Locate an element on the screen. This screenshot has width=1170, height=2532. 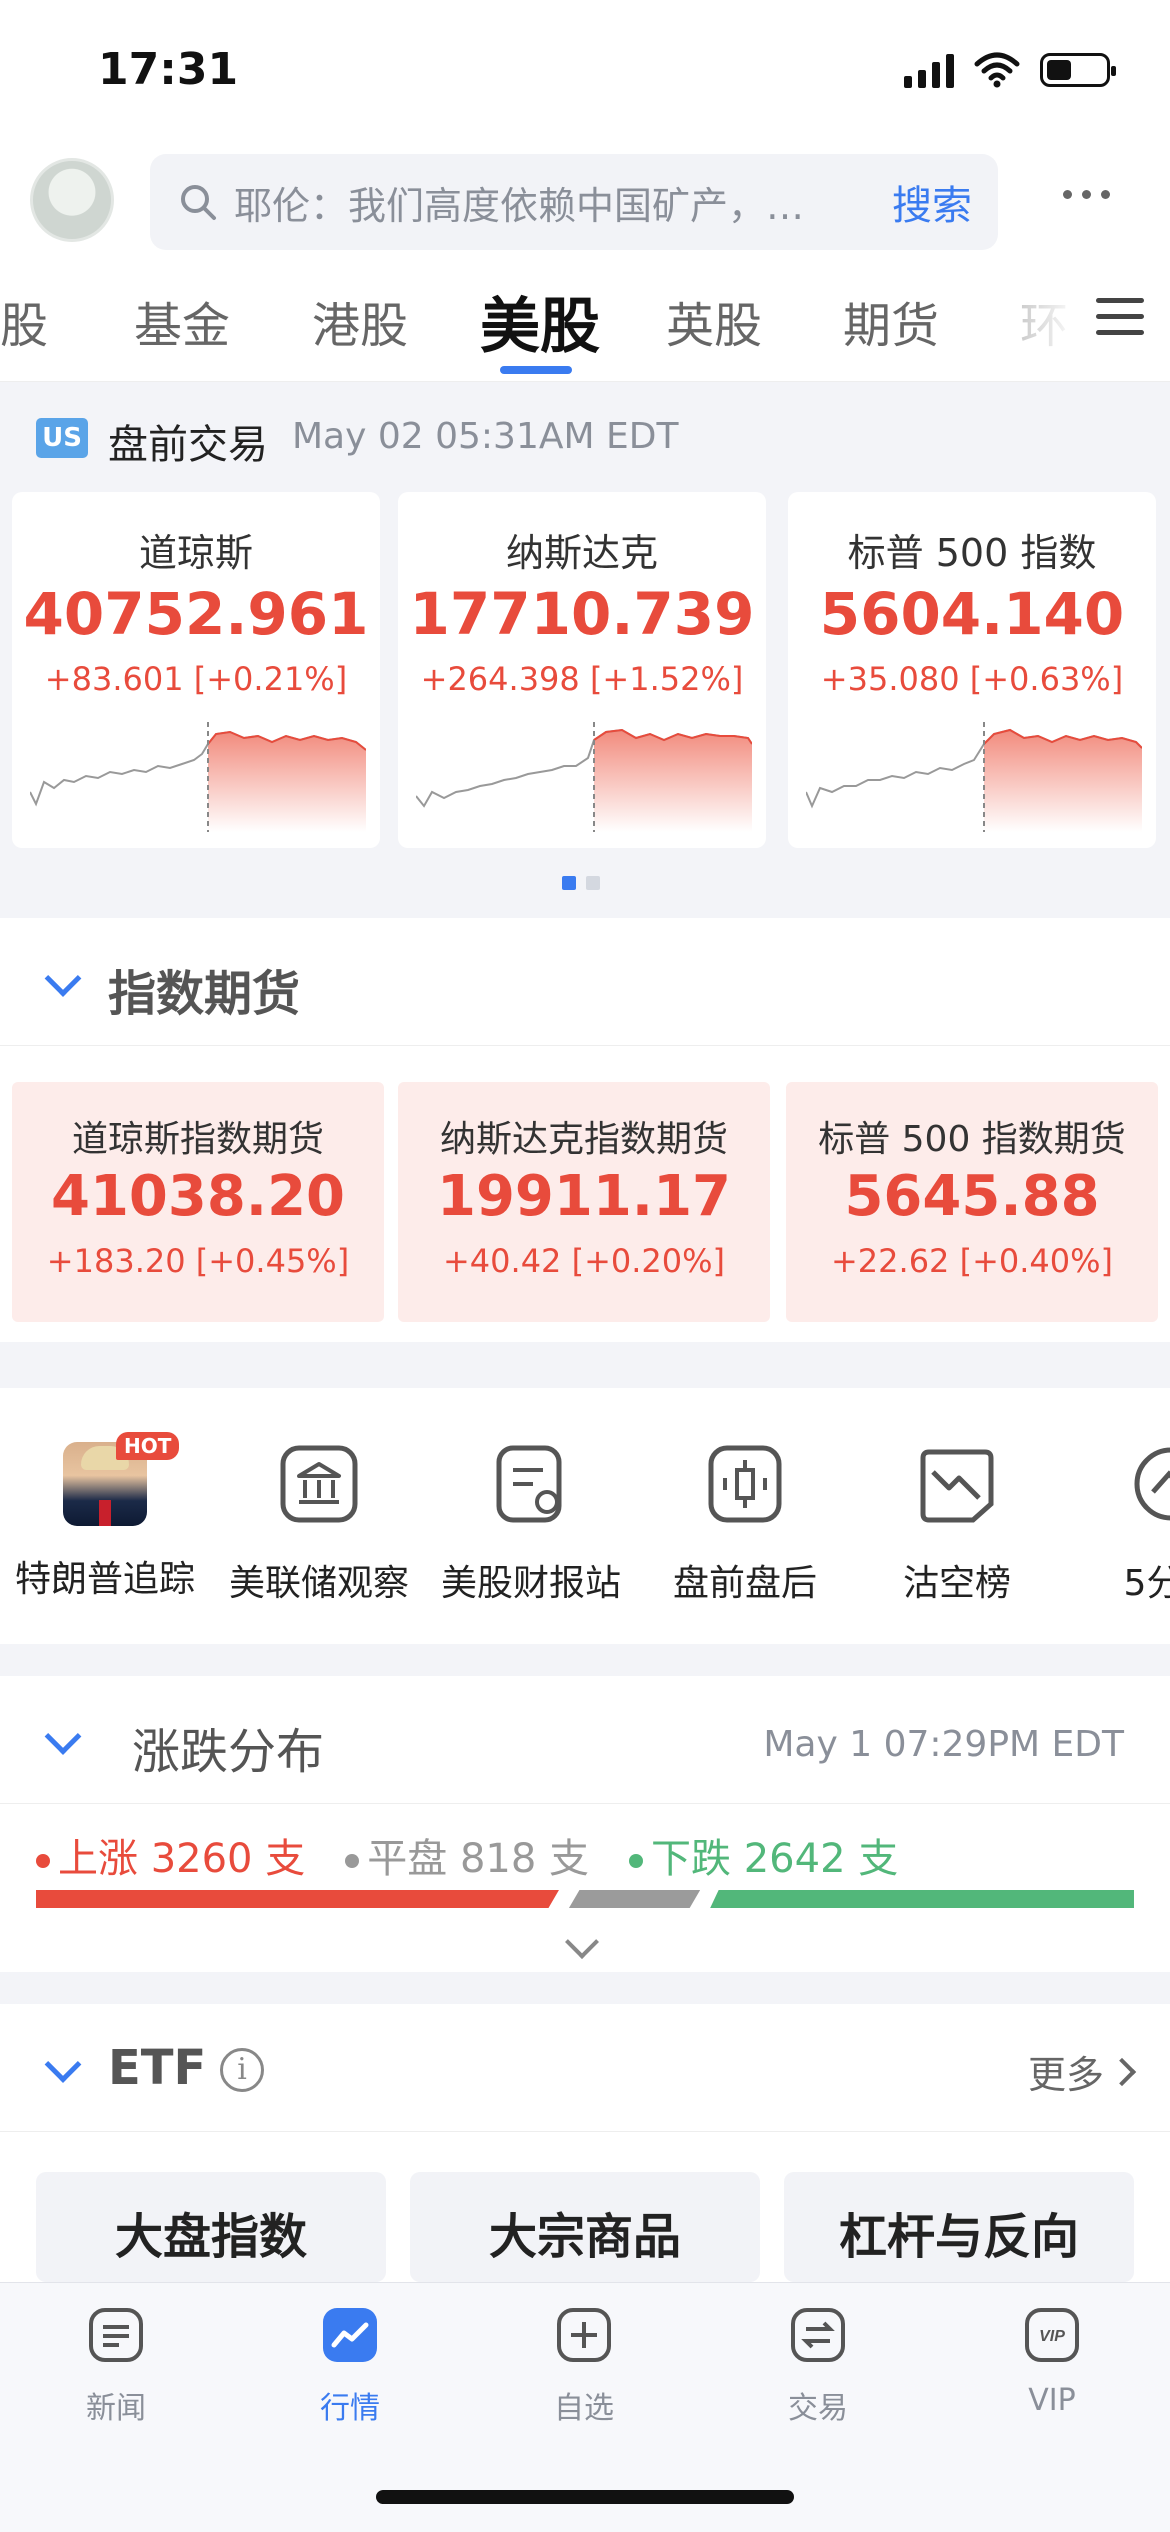
expand-chevron-icon is located at coordinates (582, 1942).